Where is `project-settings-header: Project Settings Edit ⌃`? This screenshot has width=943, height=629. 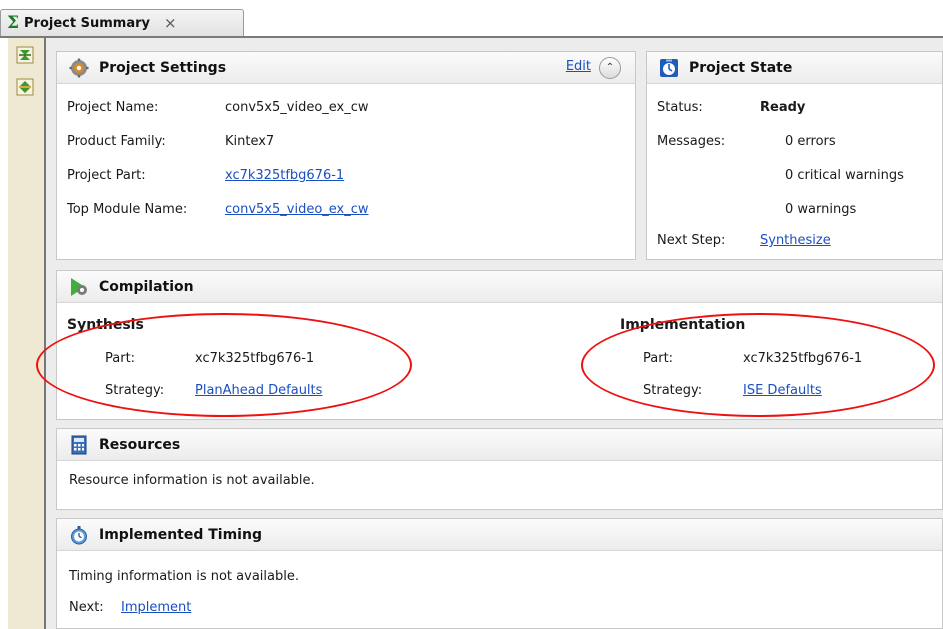 project-settings-header: Project Settings Edit ⌃ is located at coordinates (346, 68).